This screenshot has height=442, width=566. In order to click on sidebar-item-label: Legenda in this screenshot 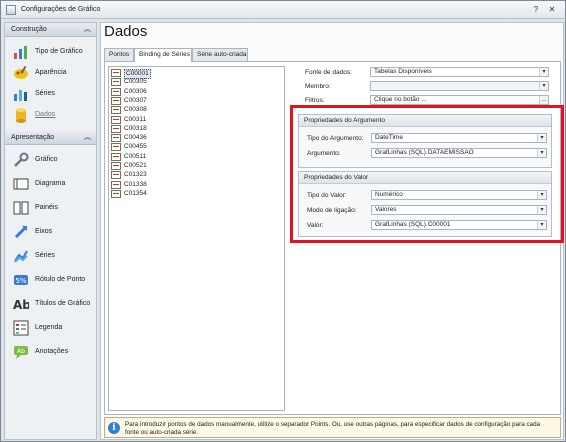, I will do `click(49, 327)`.